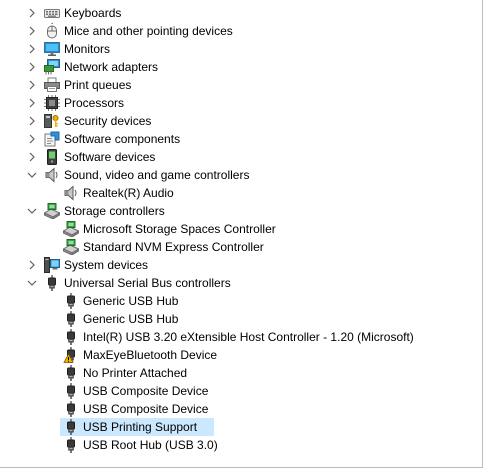 The width and height of the screenshot is (483, 468). Describe the element at coordinates (114, 211) in the screenshot. I see `tree-item-label: Storage controllers` at that location.